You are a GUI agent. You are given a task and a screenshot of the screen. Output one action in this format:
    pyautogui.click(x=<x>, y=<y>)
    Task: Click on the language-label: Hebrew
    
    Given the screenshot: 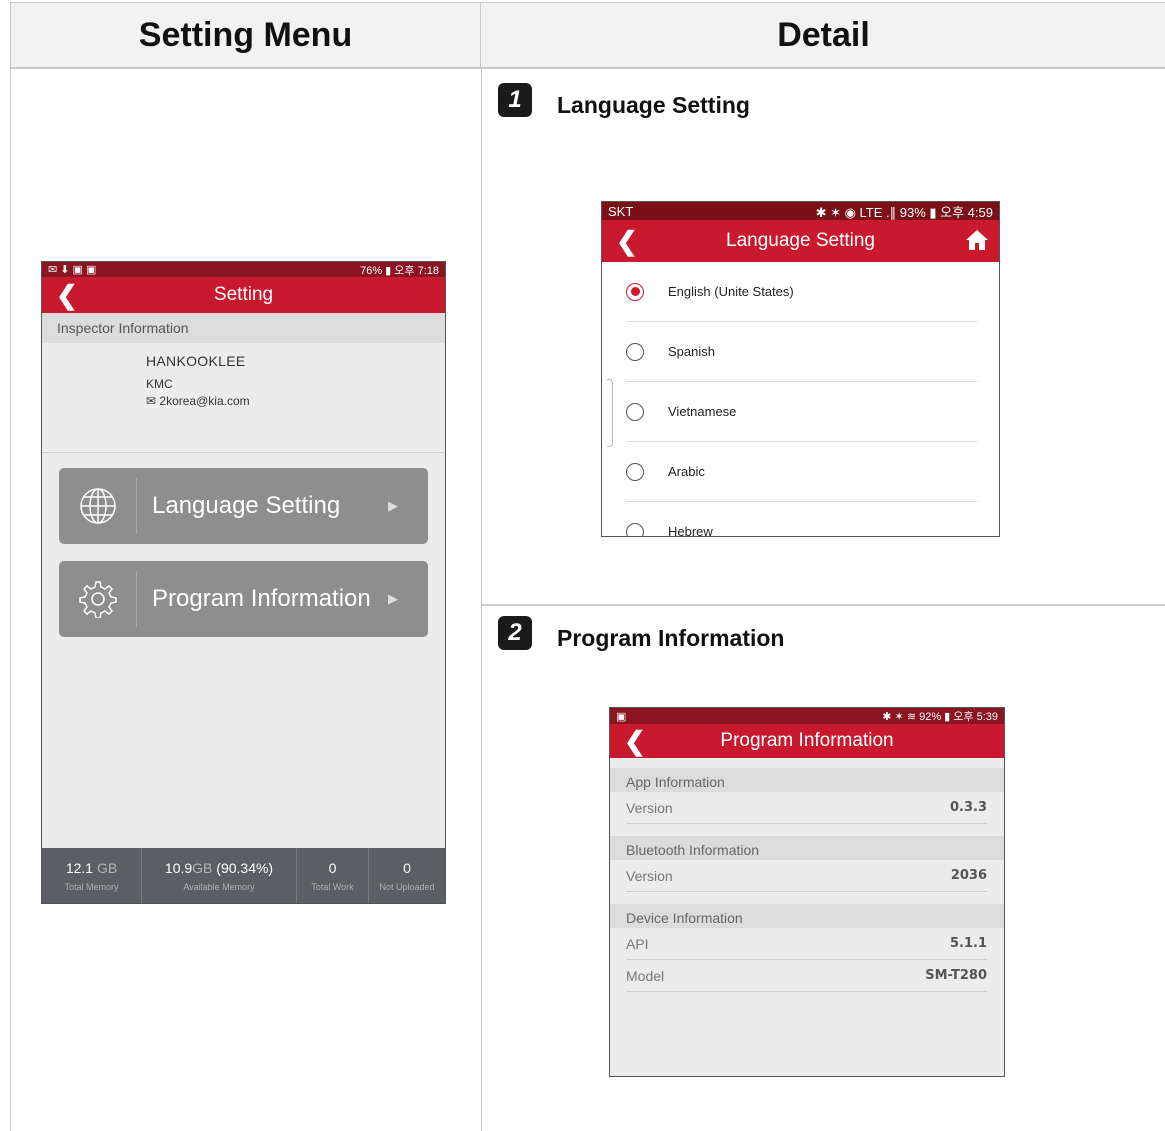 What is the action you would take?
    pyautogui.click(x=690, y=530)
    